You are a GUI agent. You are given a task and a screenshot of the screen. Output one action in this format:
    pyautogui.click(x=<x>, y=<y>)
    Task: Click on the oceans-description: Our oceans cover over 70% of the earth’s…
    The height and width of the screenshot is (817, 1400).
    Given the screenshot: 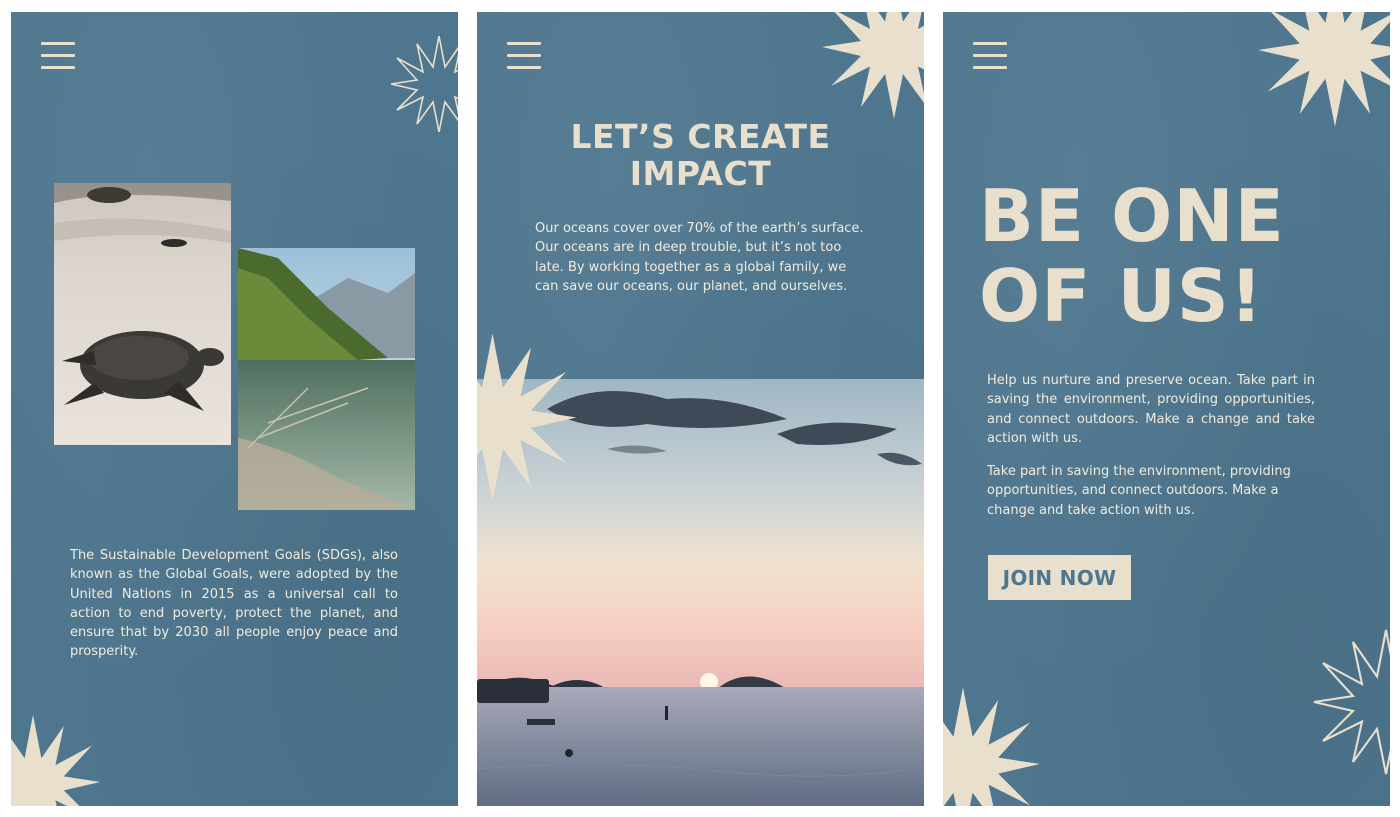 What is the action you would take?
    pyautogui.click(x=699, y=257)
    